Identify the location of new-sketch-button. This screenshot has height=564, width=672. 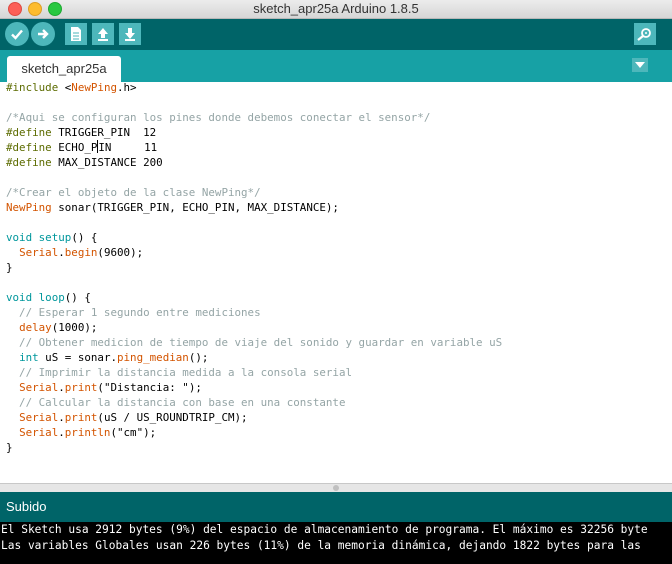
(76, 34).